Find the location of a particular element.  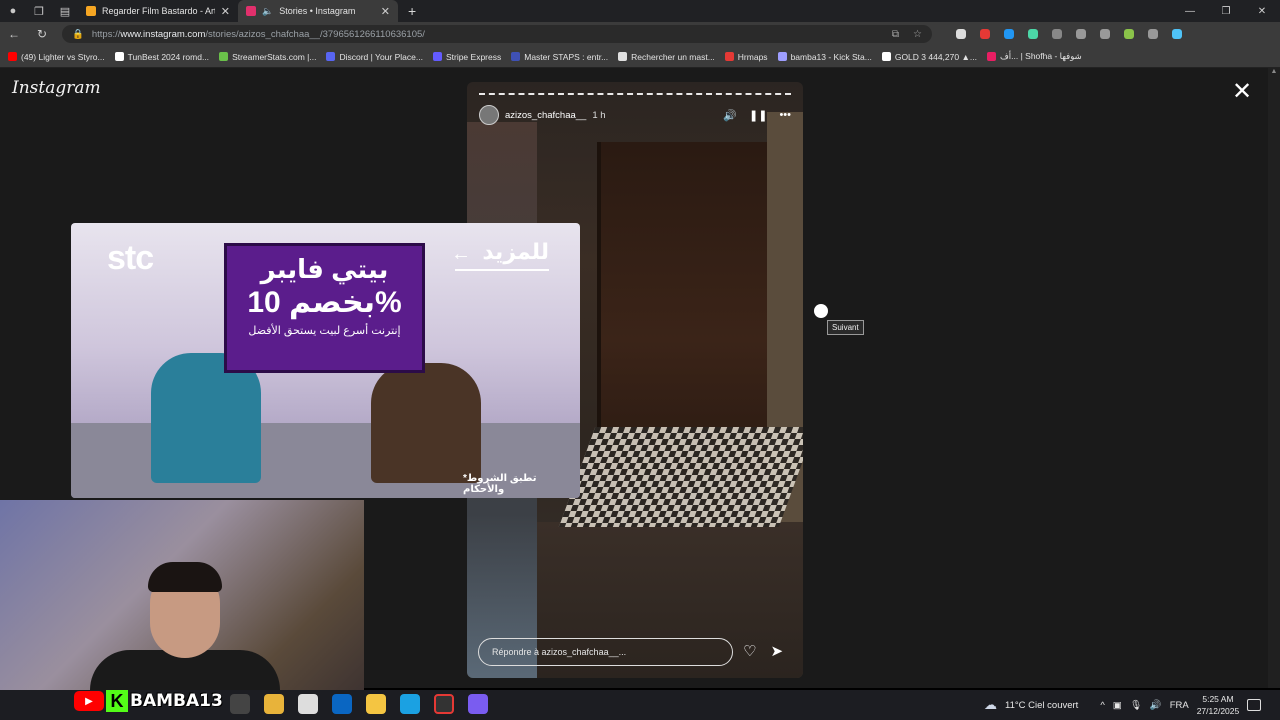

warning-icon is located at coordinates (91, 11).